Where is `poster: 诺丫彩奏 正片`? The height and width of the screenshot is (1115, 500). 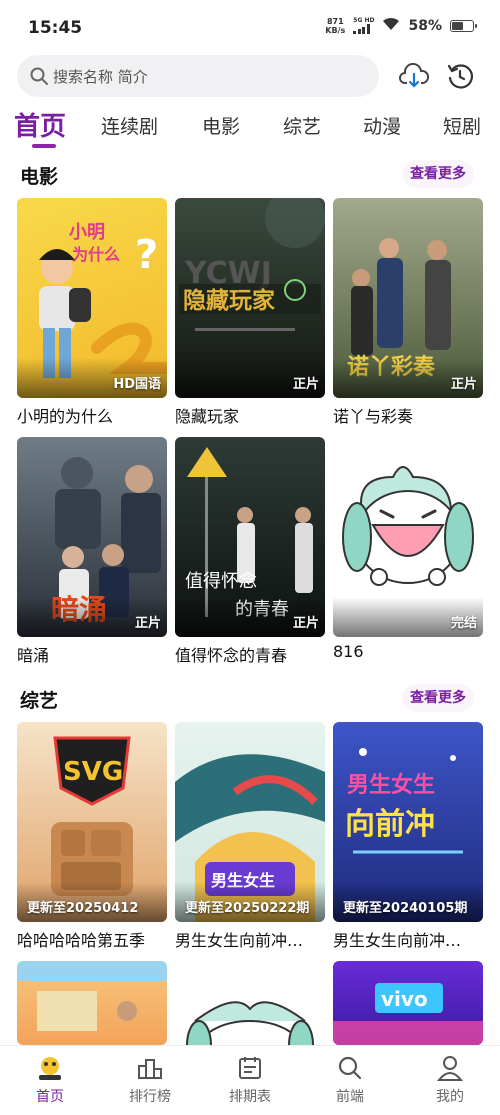
poster: 诺丫彩奏 正片 is located at coordinates (408, 298).